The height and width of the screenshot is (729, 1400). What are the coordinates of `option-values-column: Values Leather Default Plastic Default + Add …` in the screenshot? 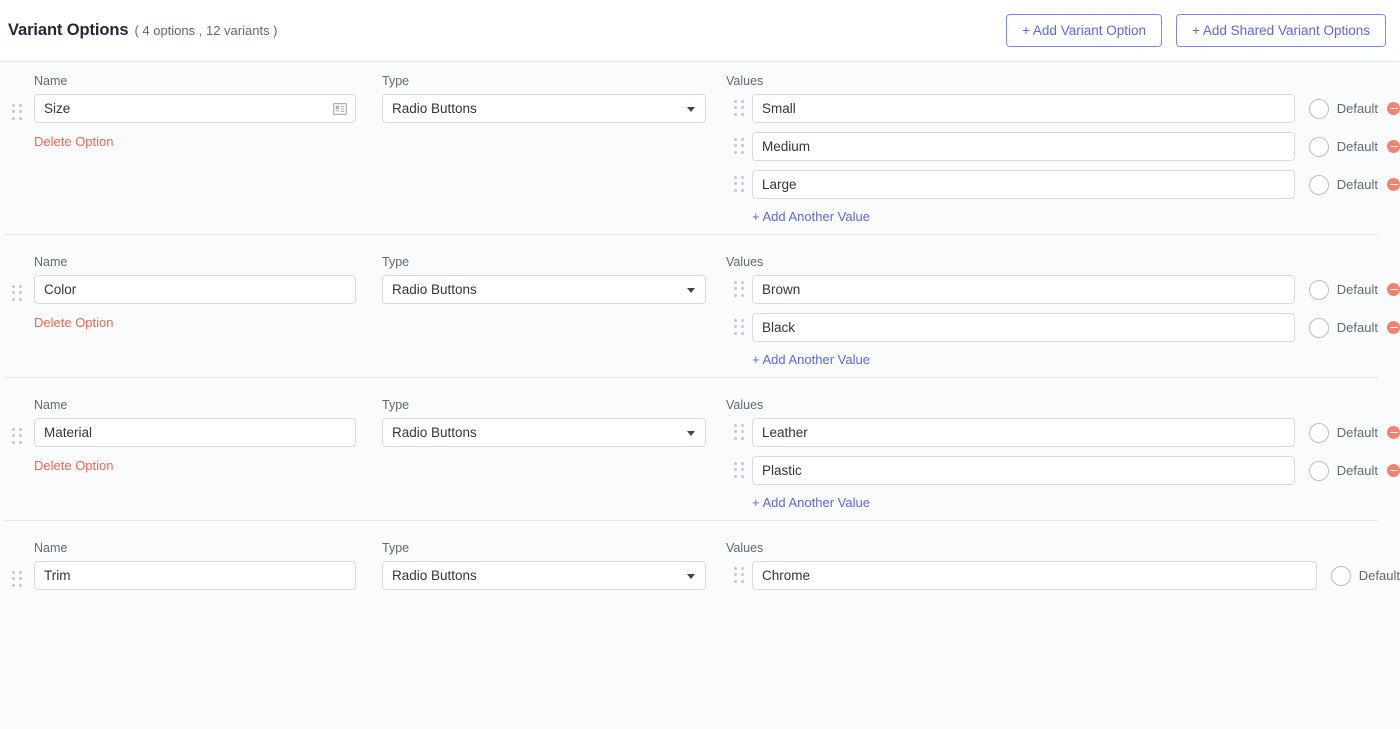 It's located at (1063, 454).